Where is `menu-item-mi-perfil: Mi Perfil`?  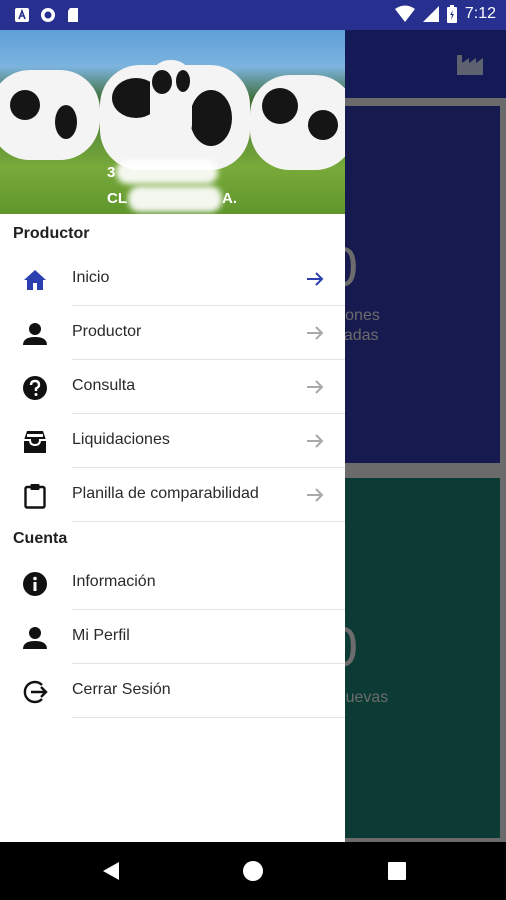
menu-item-mi-perfil: Mi Perfil is located at coordinates (172, 637).